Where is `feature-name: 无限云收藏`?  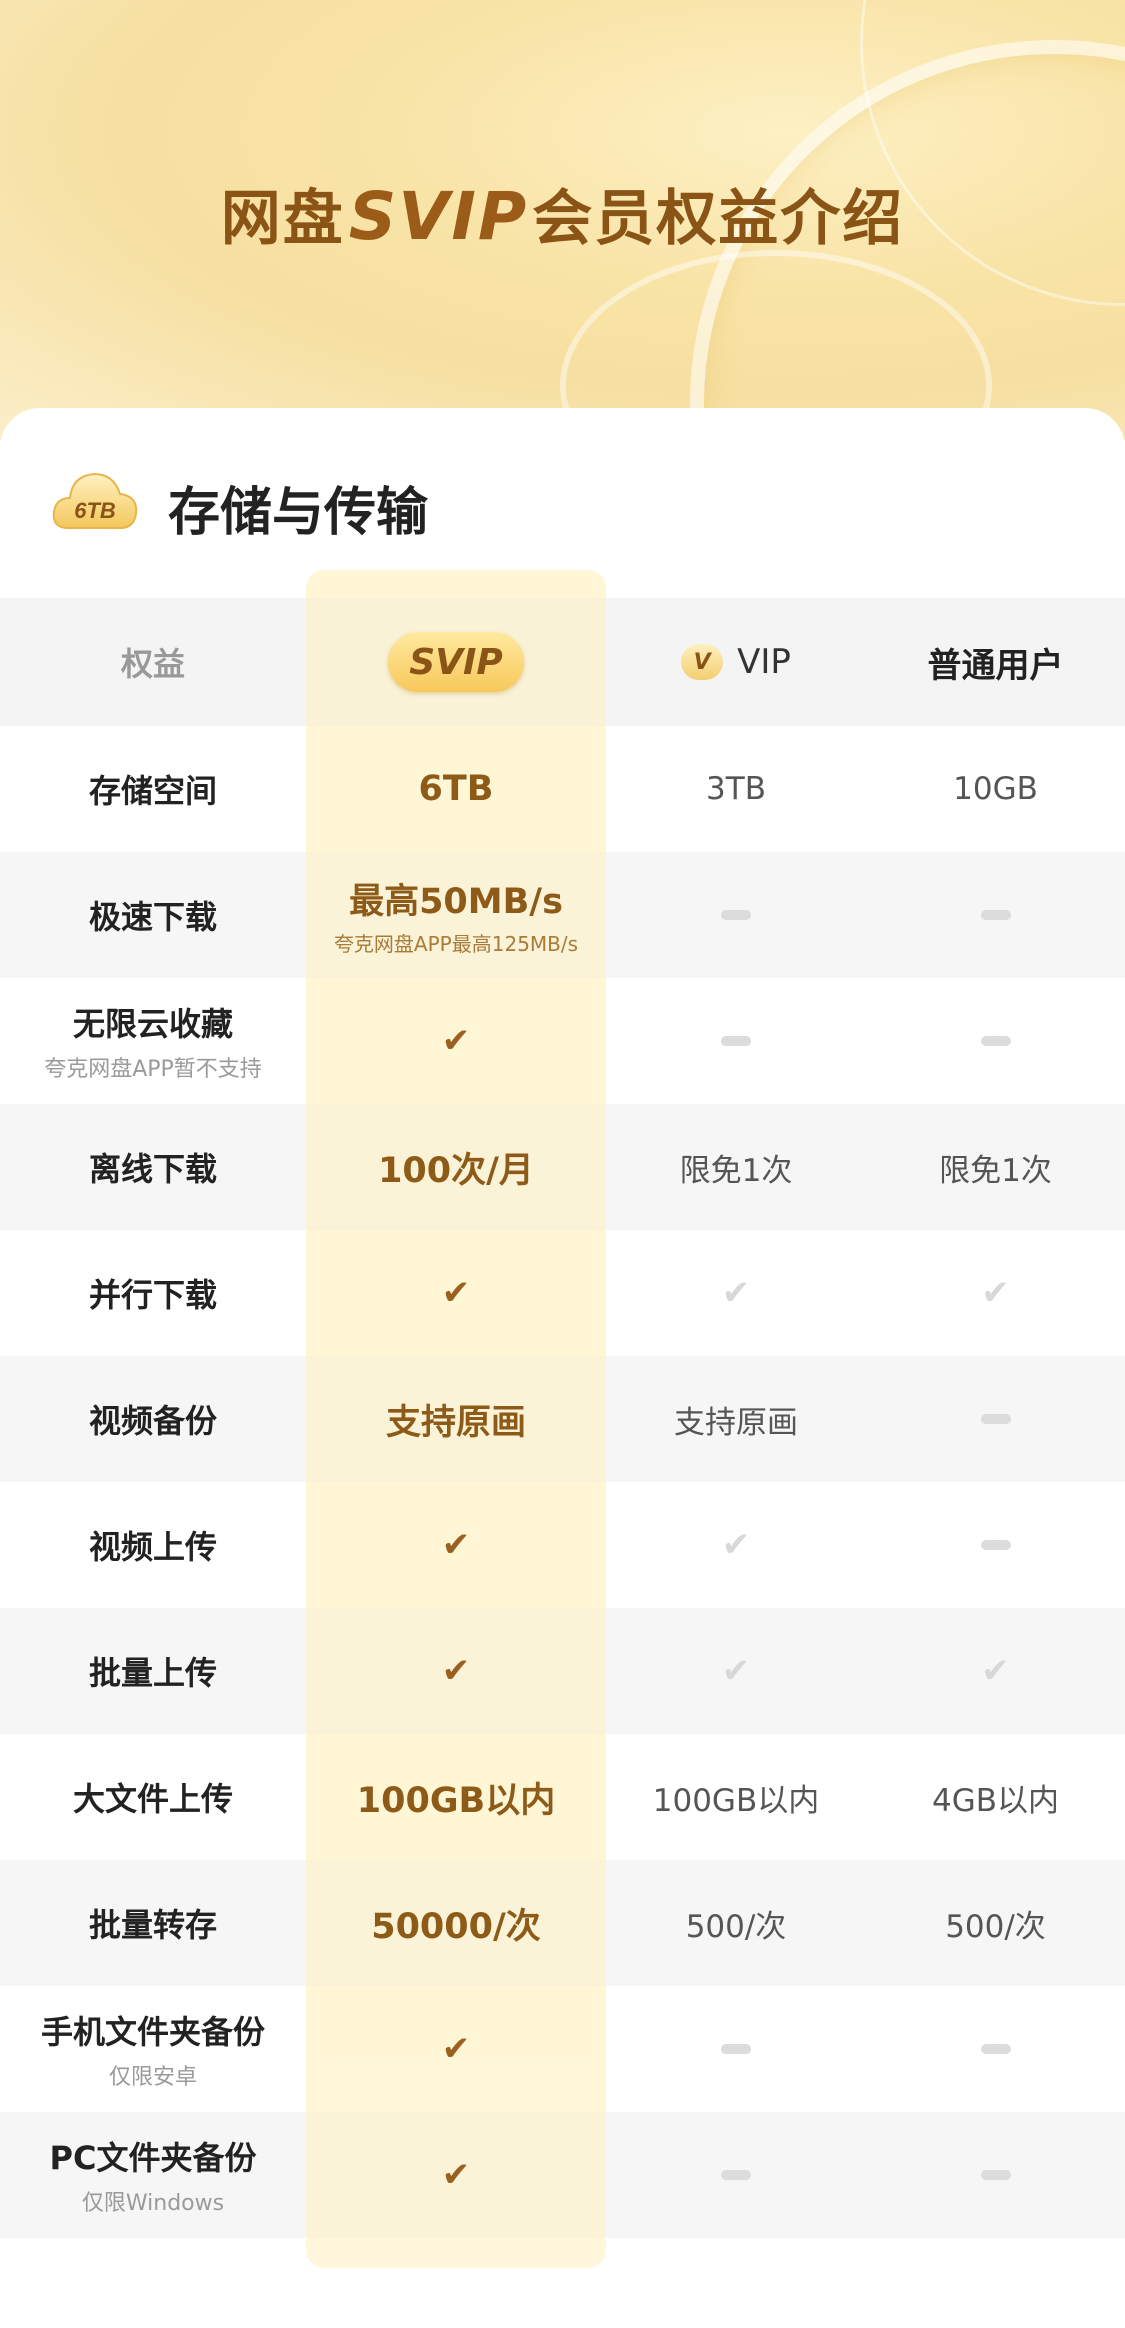 feature-name: 无限云收藏 is located at coordinates (152, 1024).